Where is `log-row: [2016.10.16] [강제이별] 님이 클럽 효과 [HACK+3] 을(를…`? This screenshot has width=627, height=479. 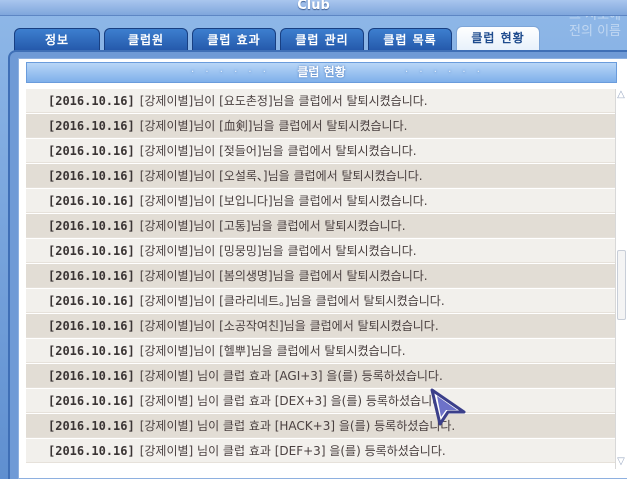 log-row: [2016.10.16] [강제이별] 님이 클럽 효과 [HACK+3] 을(를… is located at coordinates (320, 426).